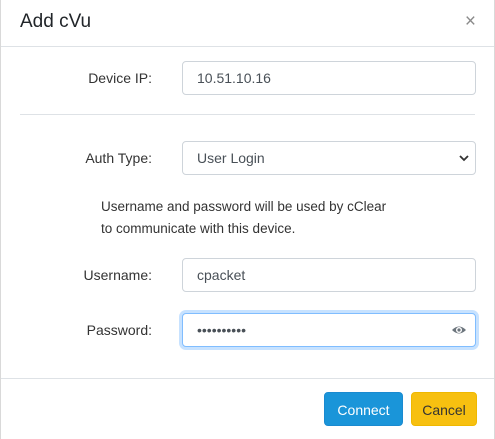  What do you see at coordinates (222, 330) in the screenshot?
I see `password-value: ••••••••••` at bounding box center [222, 330].